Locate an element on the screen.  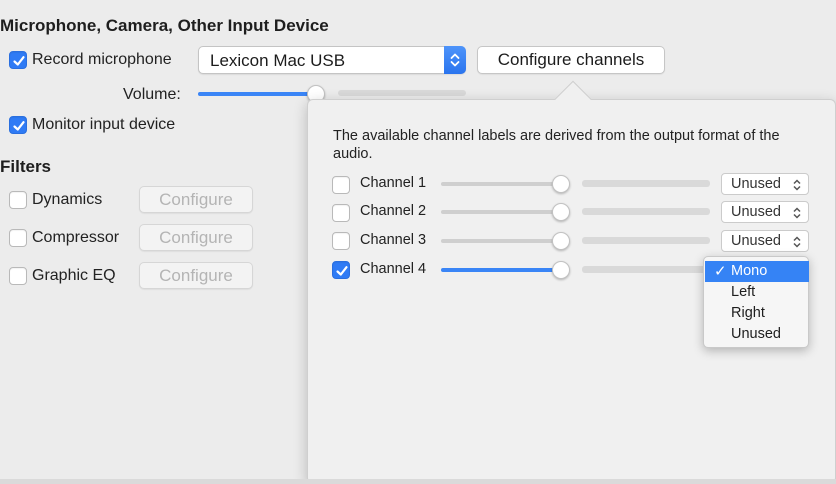
compressor-label: Compressor is located at coordinates (76, 237).